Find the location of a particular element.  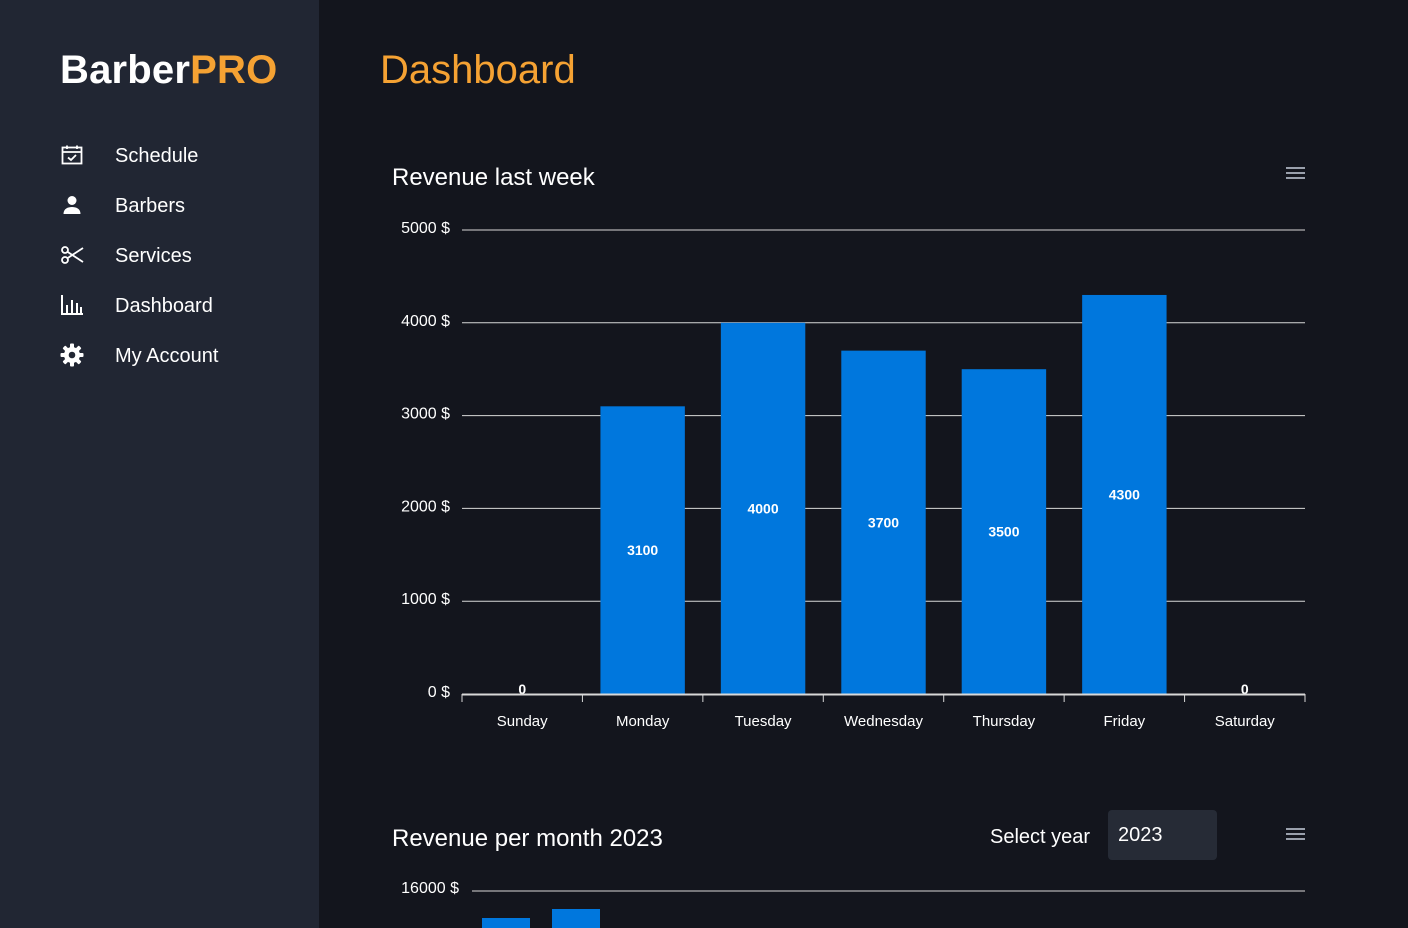

monthly-revenue-chart: 16000 $ is located at coordinates (853, 904).